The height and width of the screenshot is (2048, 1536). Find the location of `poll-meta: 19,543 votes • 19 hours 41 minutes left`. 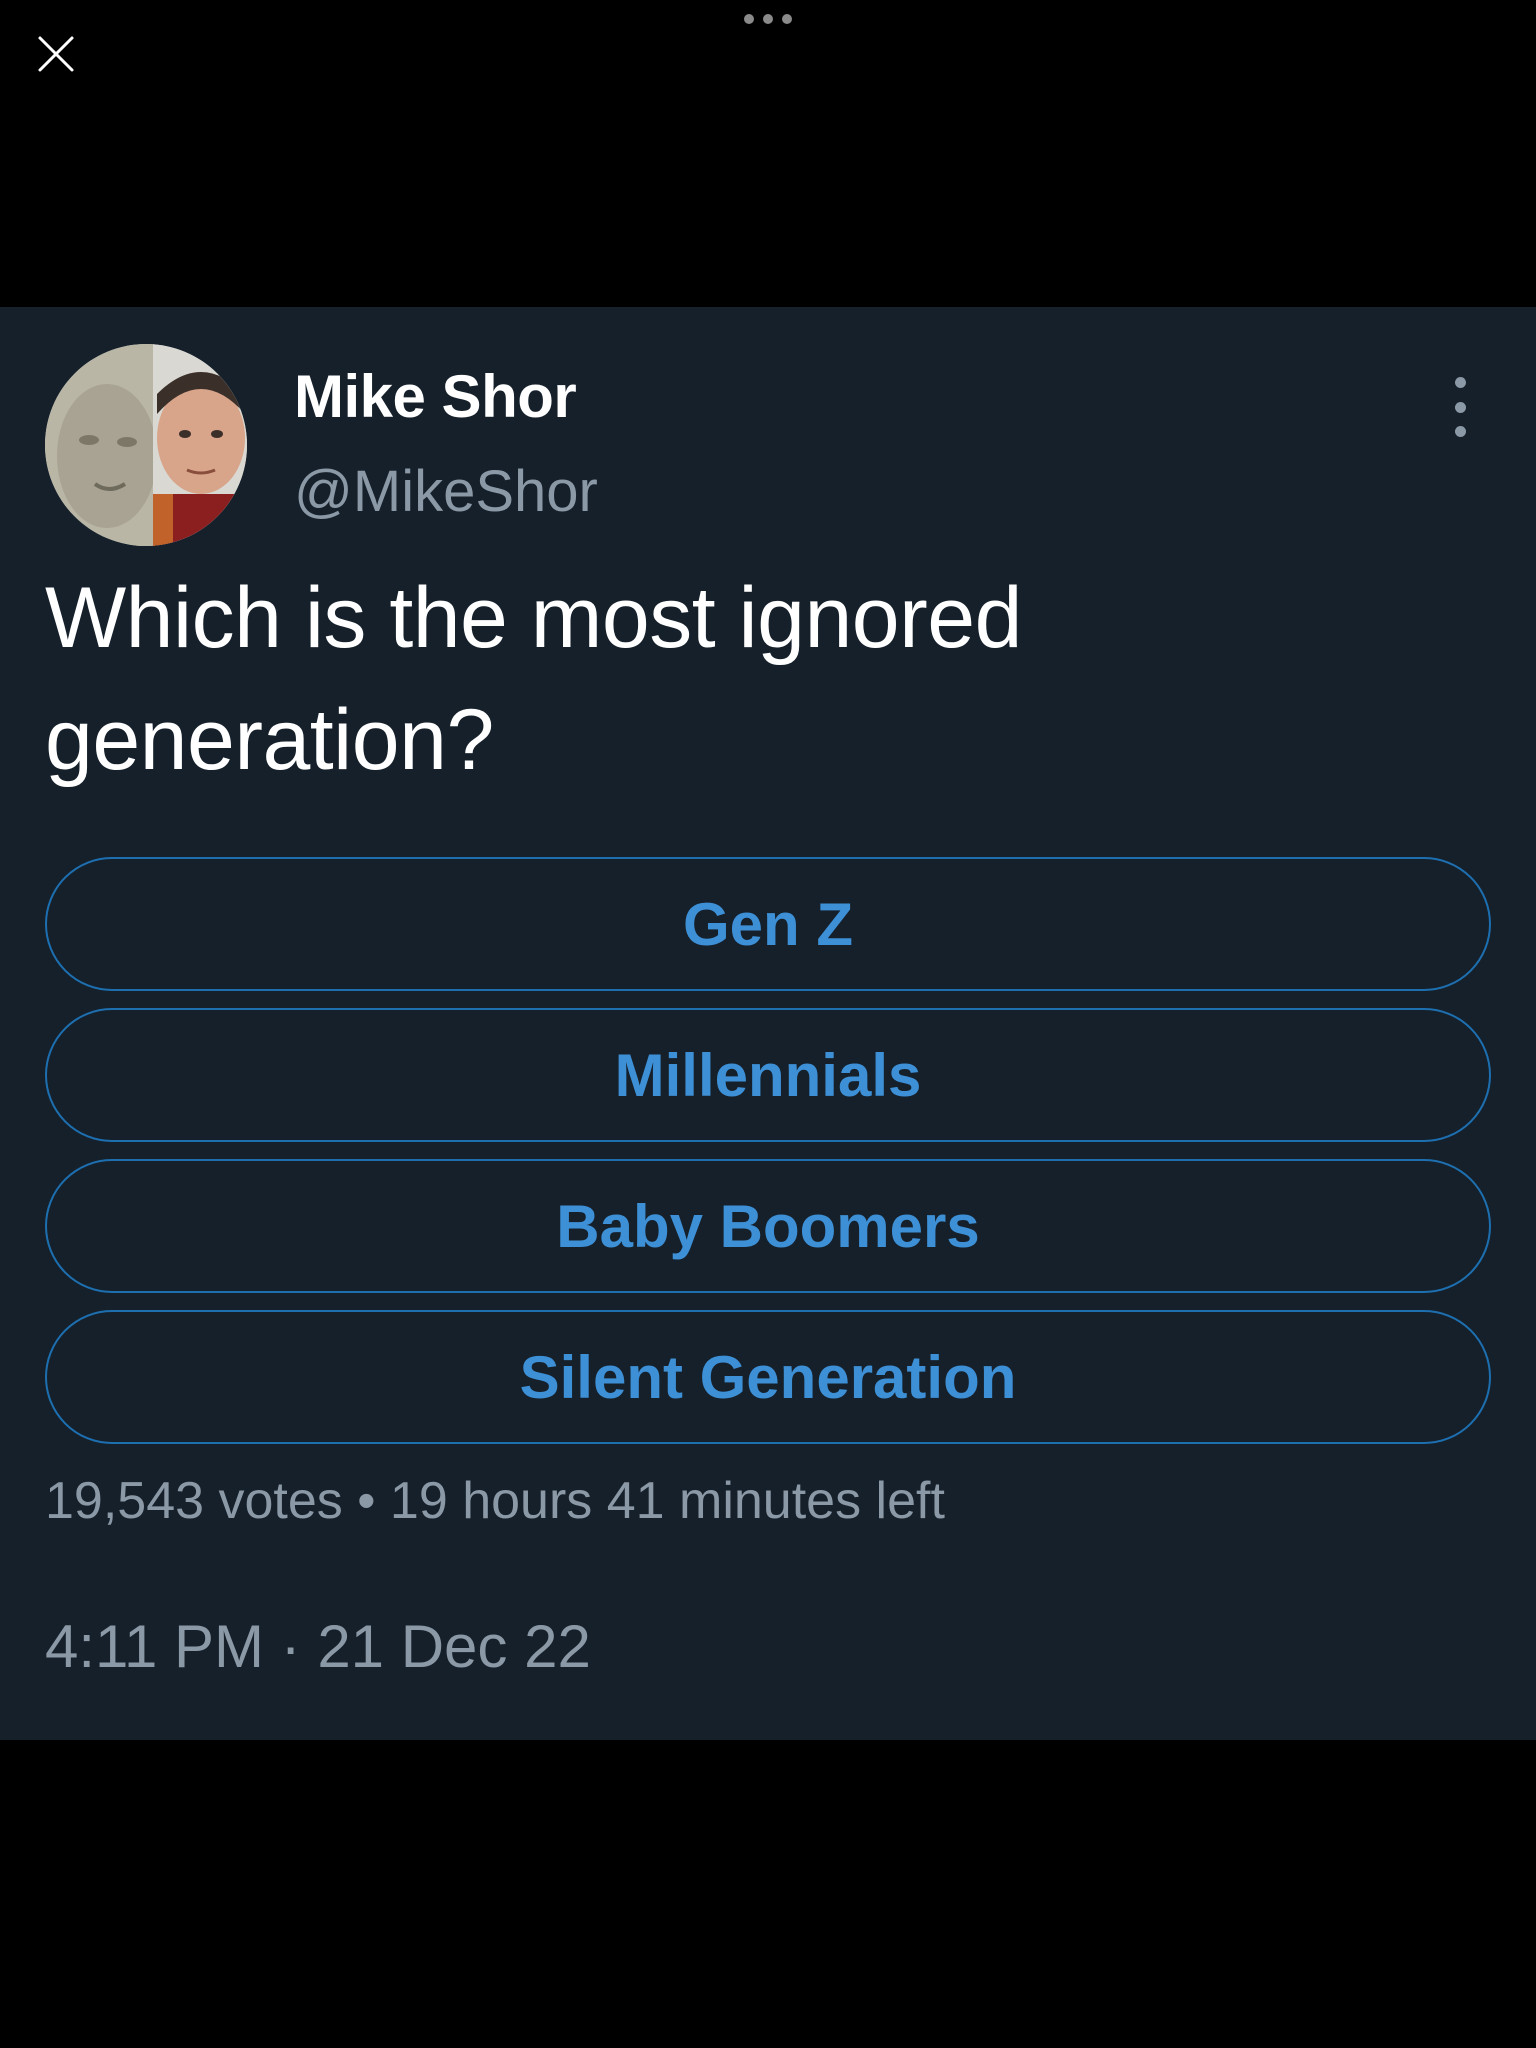

poll-meta: 19,543 votes • 19 hours 41 minutes left is located at coordinates (495, 1501).